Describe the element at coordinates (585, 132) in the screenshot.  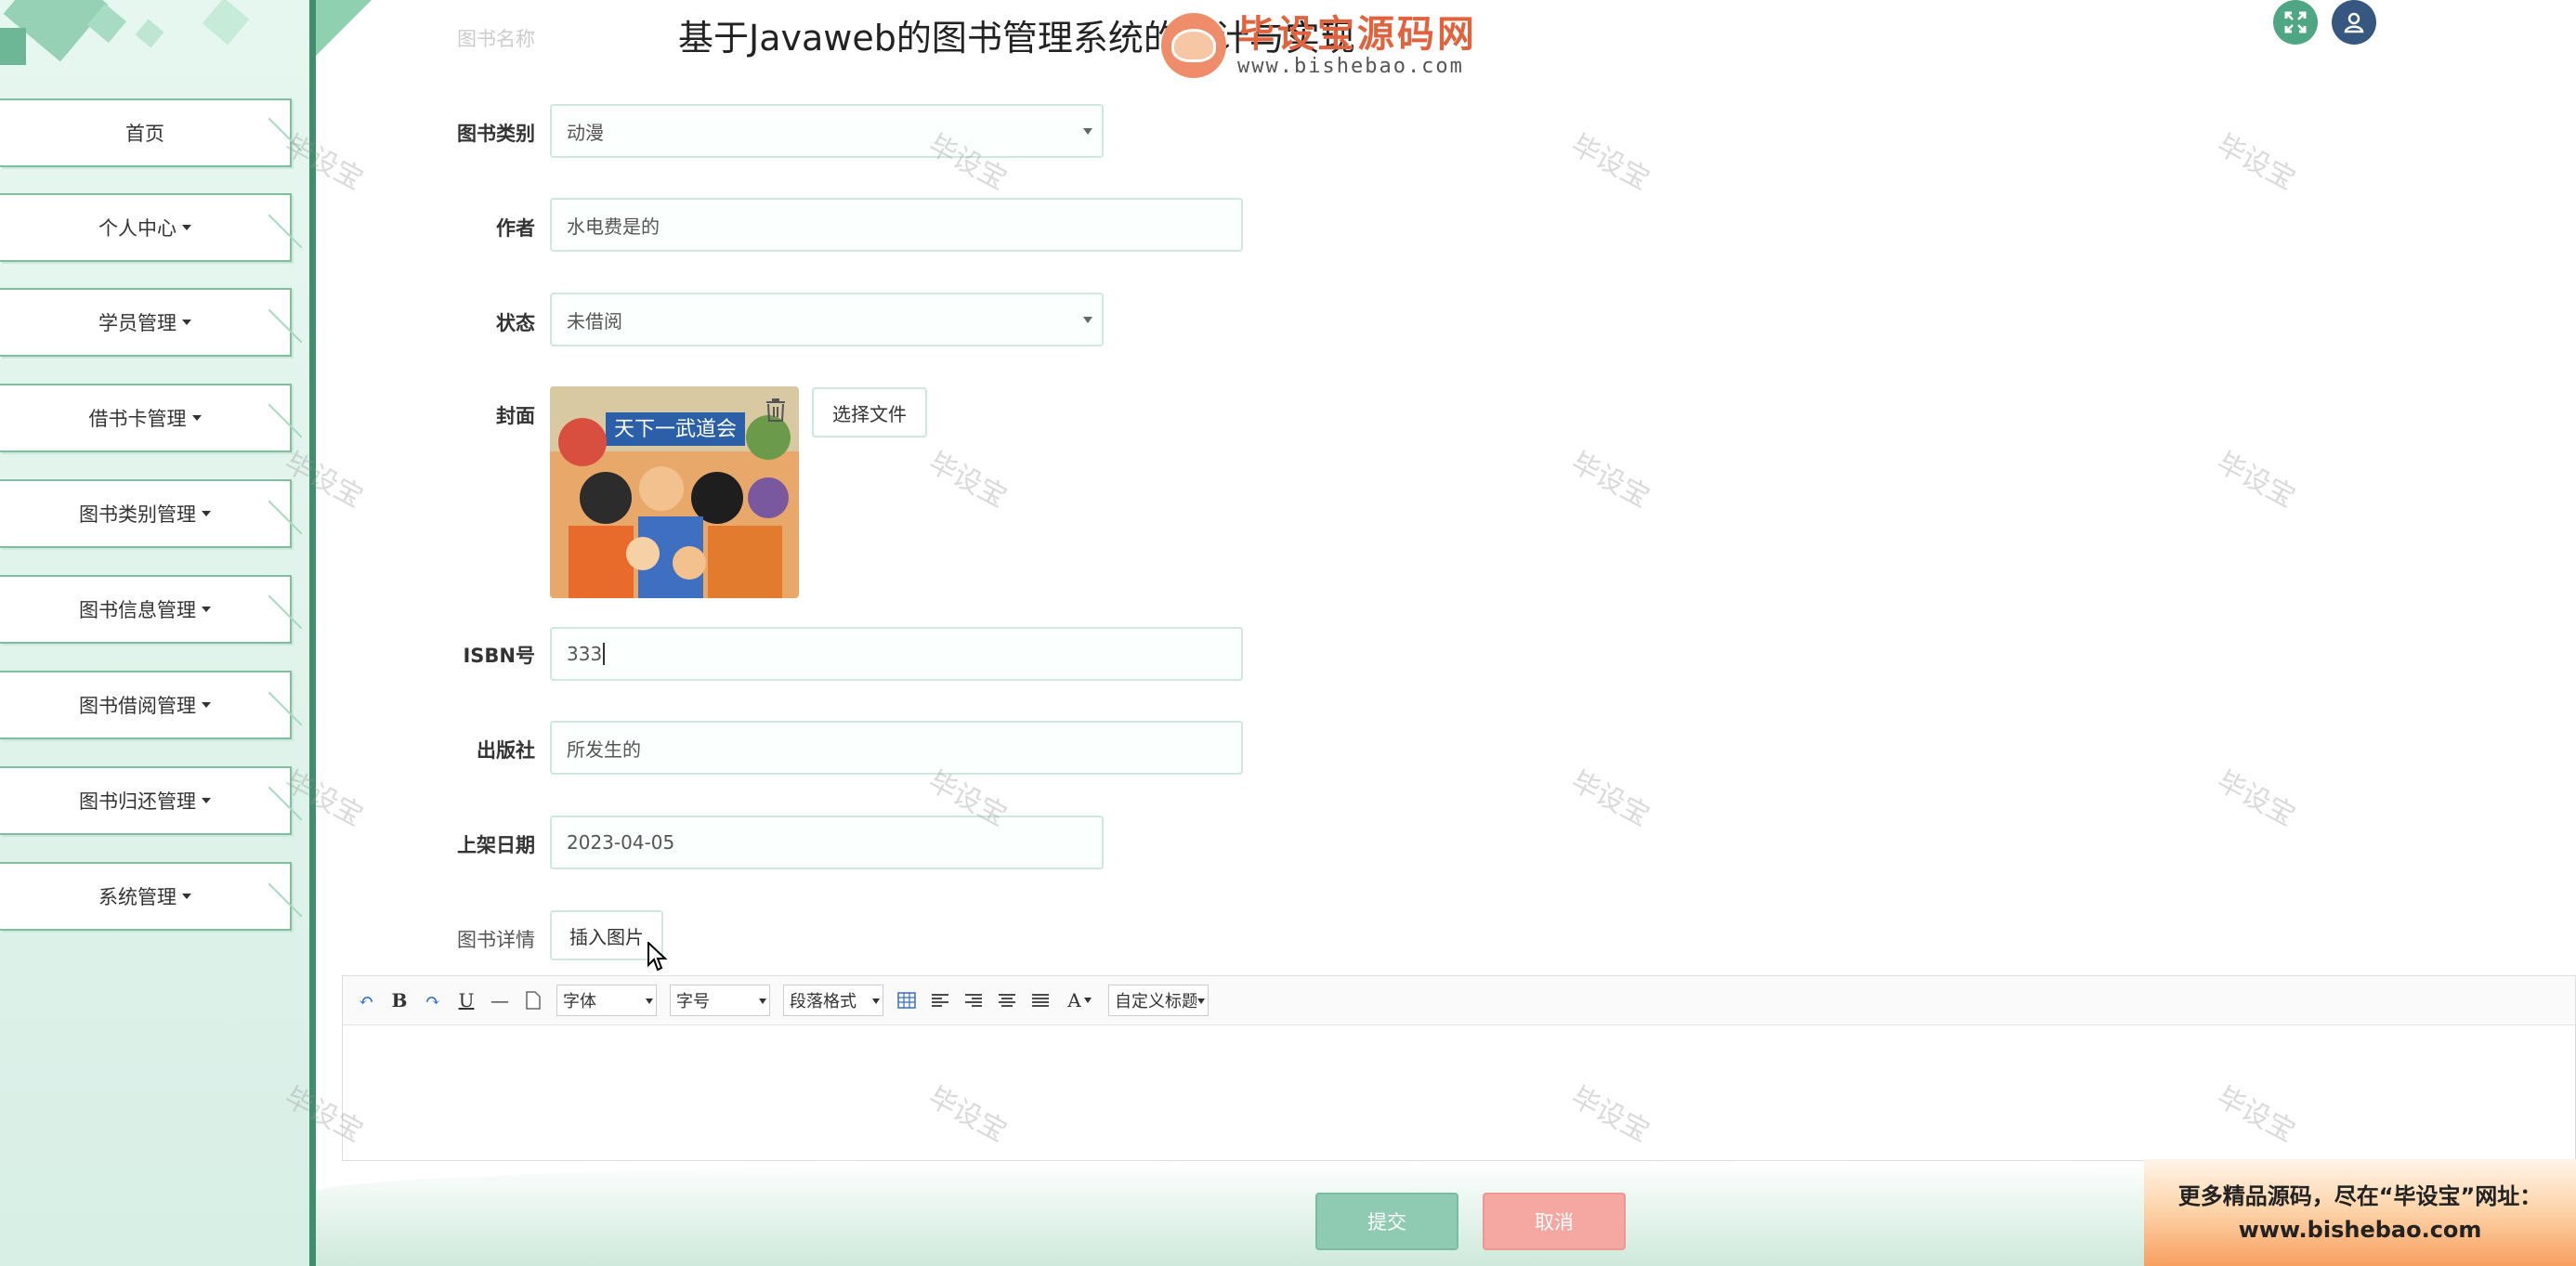
I see `category-value: 动漫` at that location.